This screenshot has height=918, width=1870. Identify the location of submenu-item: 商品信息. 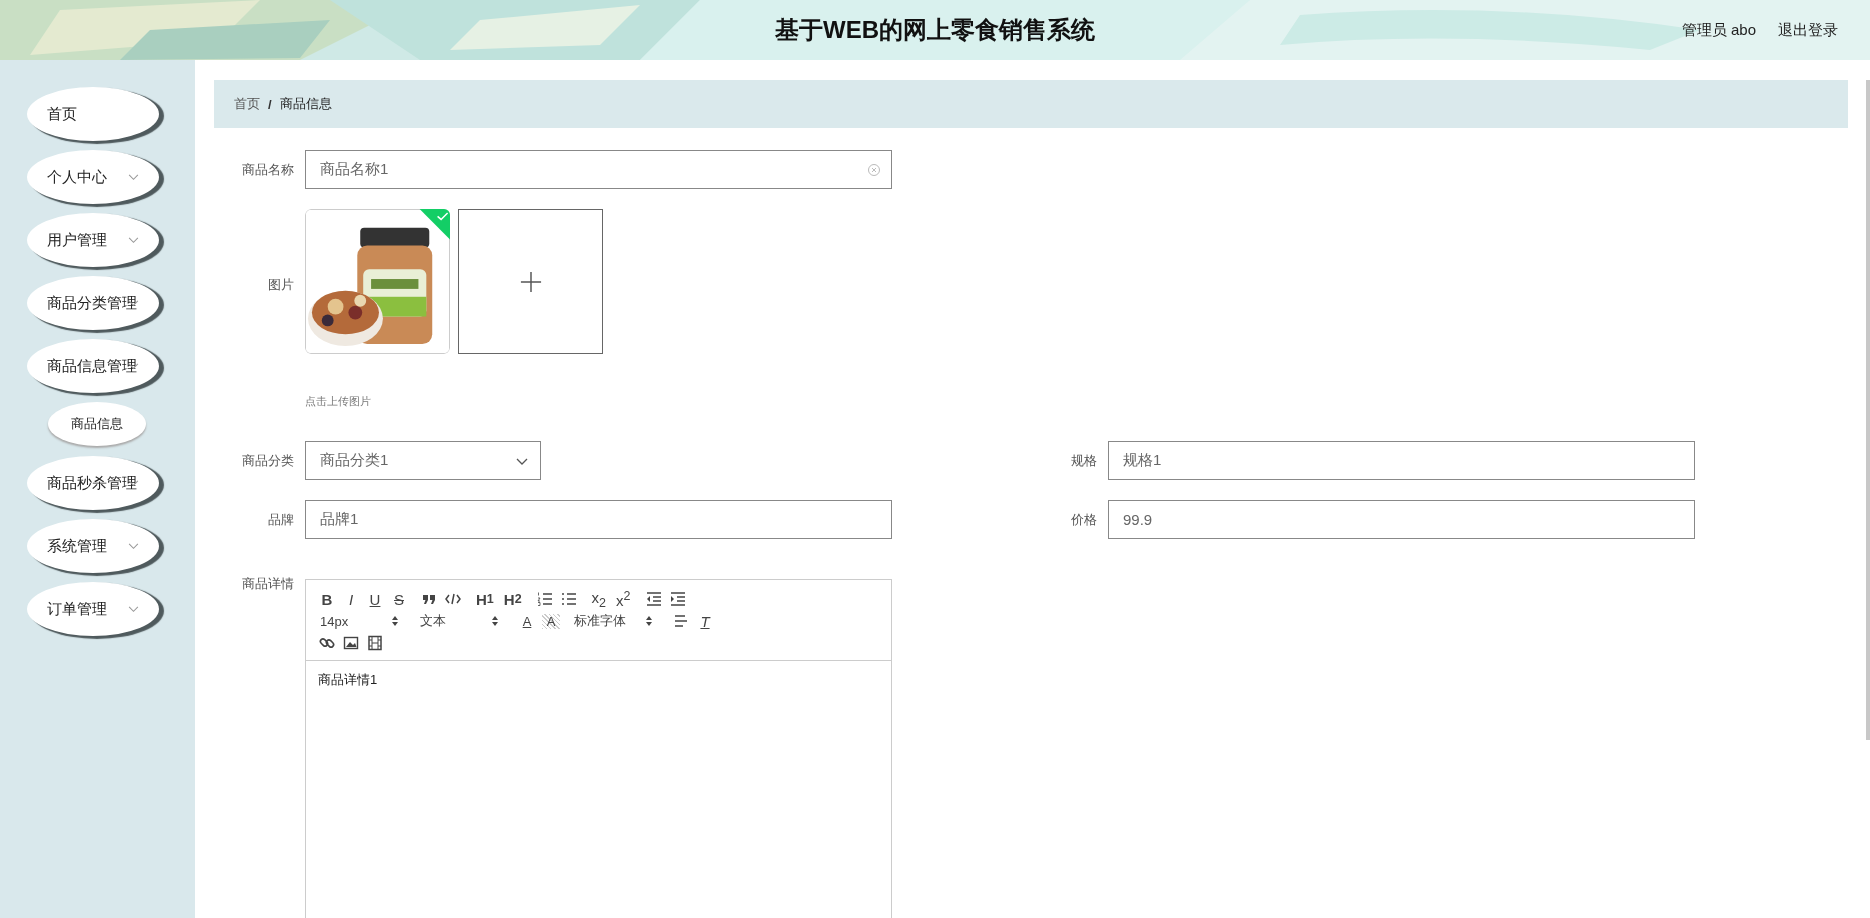
(97, 424).